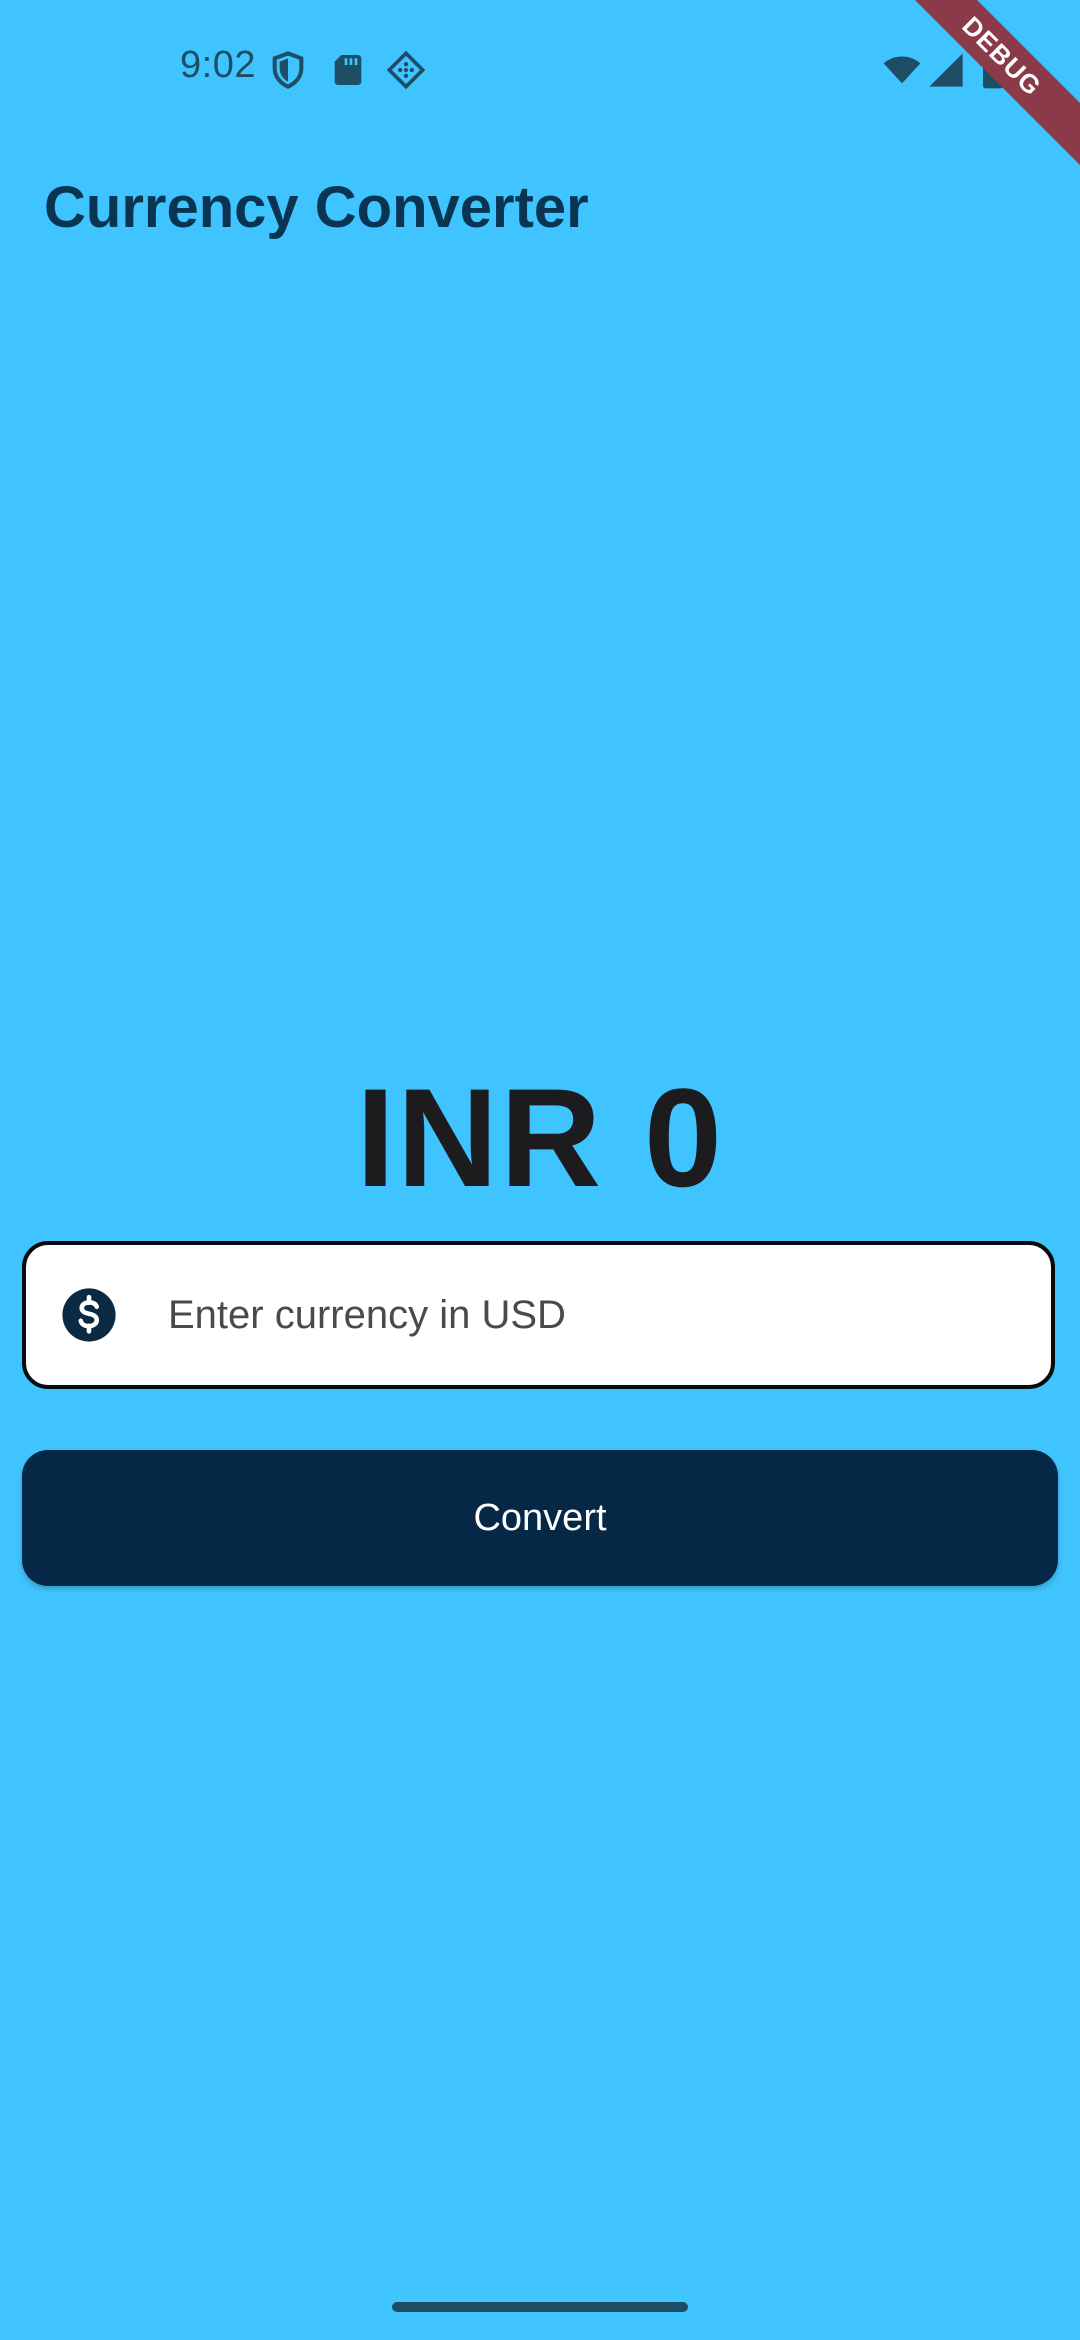  I want to click on status-bar: 9:02 DEBUG, so click(540, 89).